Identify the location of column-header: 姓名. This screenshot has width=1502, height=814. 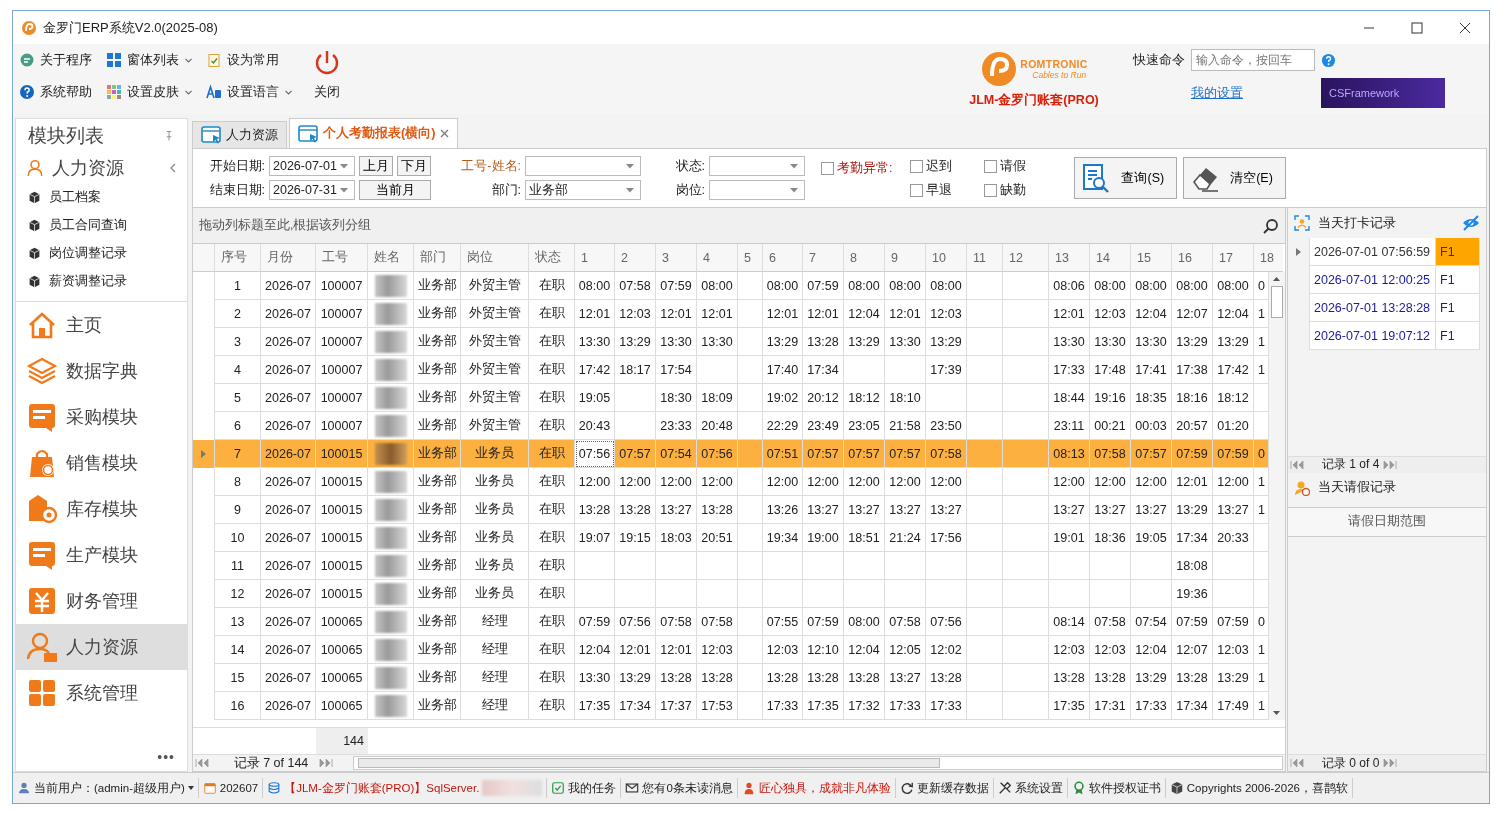
(391, 258).